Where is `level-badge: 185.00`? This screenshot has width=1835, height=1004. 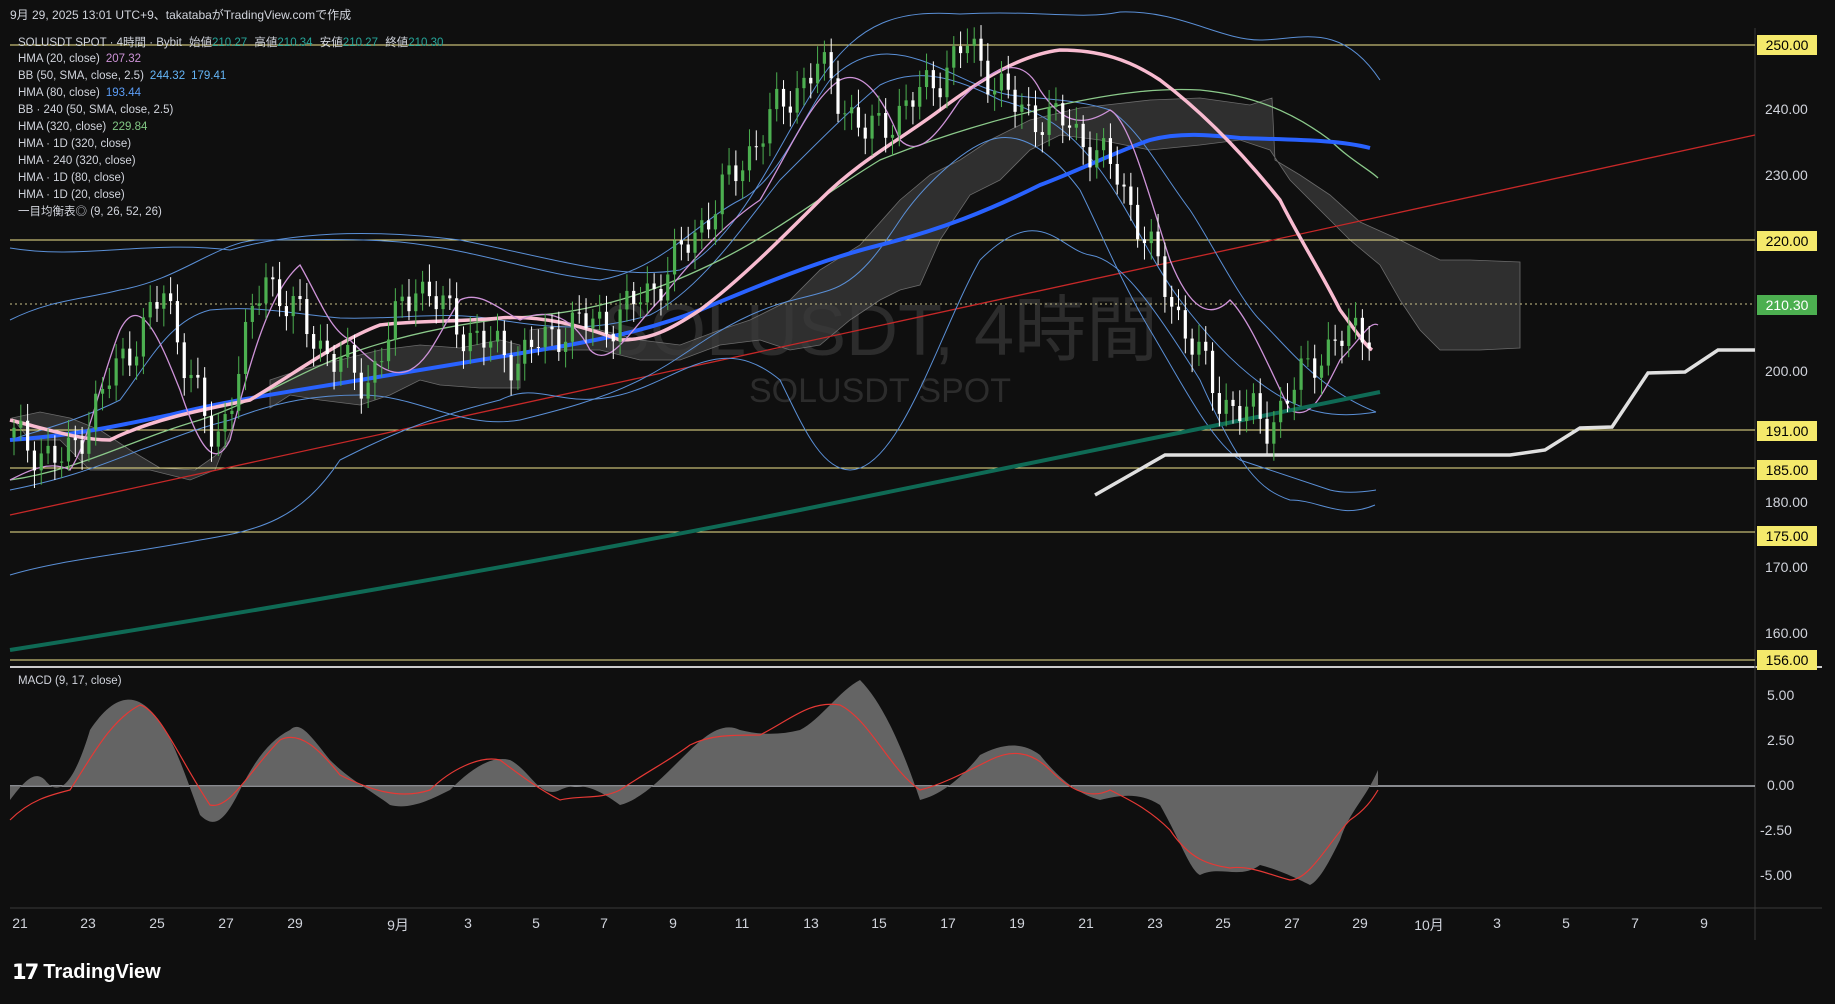 level-badge: 185.00 is located at coordinates (1787, 470).